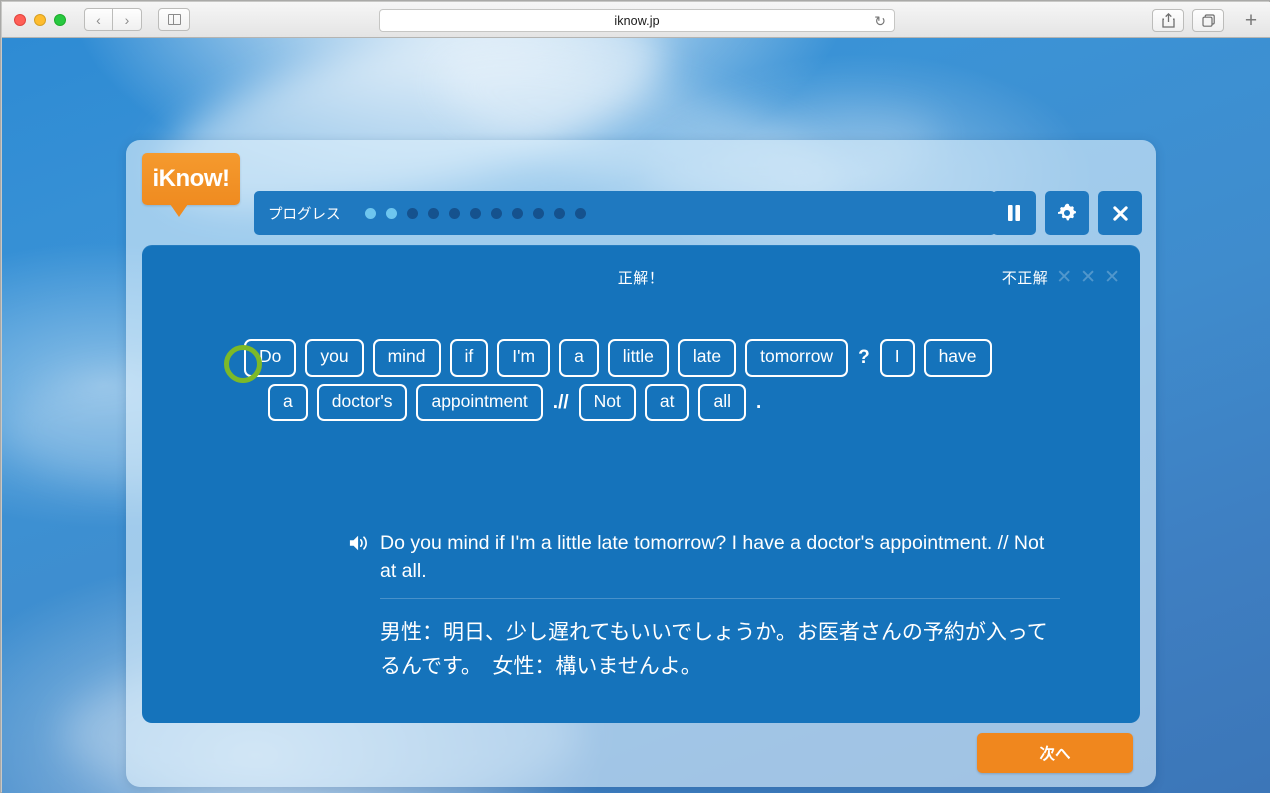 The width and height of the screenshot is (1270, 793). Describe the element at coordinates (1188, 20) in the screenshot. I see `toolbar-right-buttons` at that location.